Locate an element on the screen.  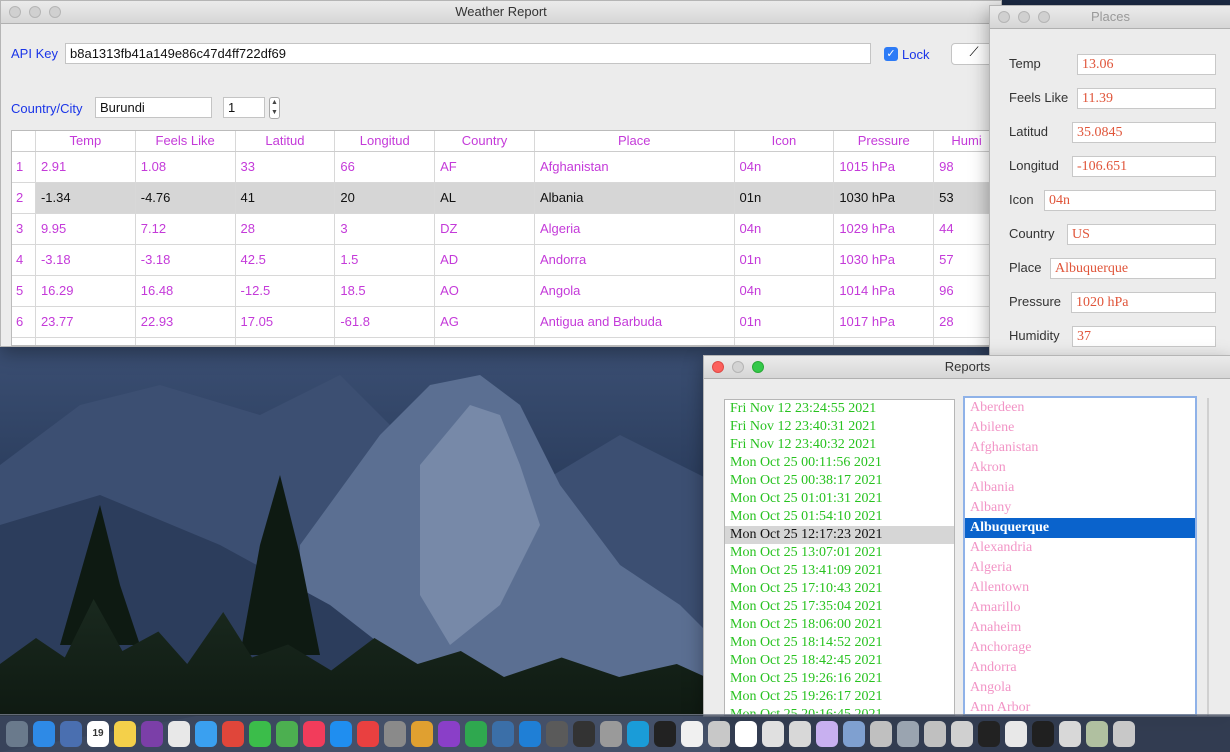
api-key-input: b8a1313fb41a149e86c47d4ff722df69 is located at coordinates (468, 53).